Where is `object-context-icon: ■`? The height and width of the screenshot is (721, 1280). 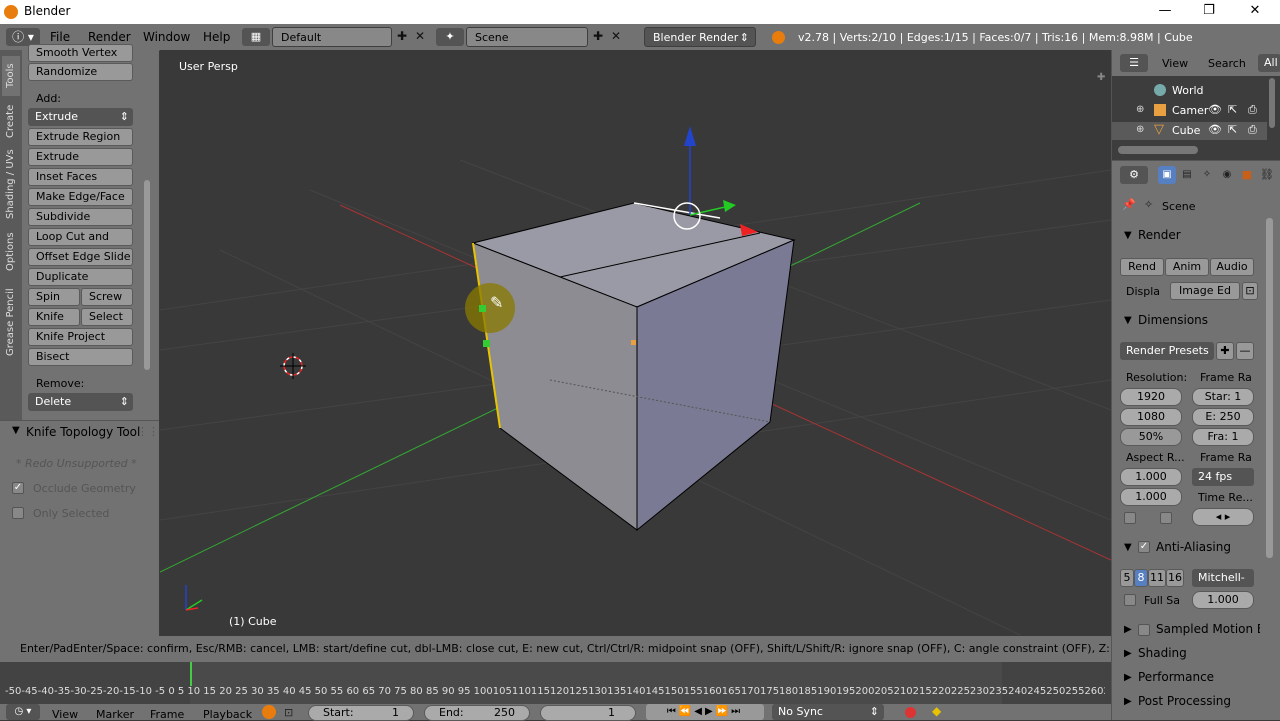
object-context-icon: ■ is located at coordinates (1247, 175).